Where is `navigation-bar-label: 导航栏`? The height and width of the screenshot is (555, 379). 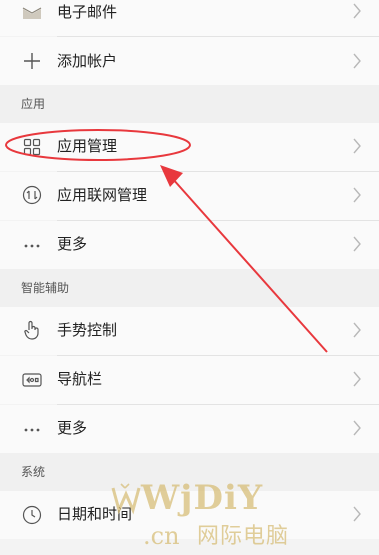 navigation-bar-label: 导航栏 is located at coordinates (80, 379).